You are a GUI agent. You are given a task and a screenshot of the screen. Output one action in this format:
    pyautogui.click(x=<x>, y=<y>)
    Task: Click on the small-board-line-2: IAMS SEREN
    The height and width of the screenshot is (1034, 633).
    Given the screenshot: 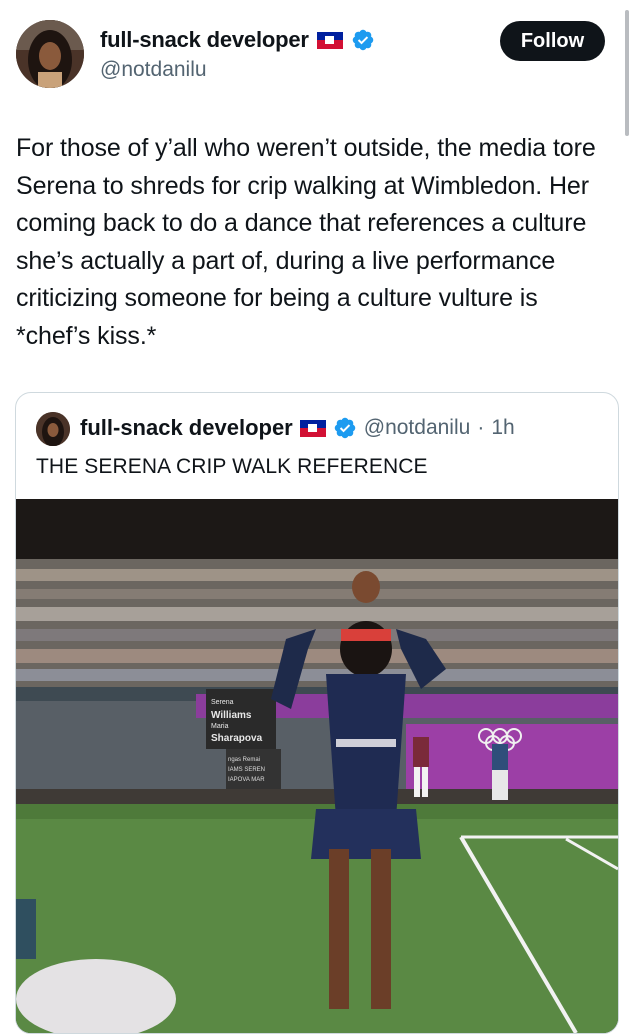 What is the action you would take?
    pyautogui.click(x=246, y=770)
    